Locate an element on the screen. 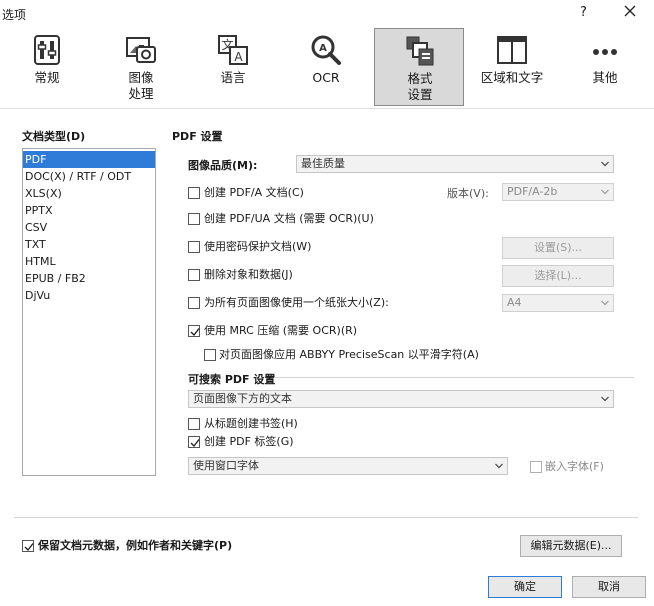 This screenshot has width=654, height=606. doc-type-txt: TXT is located at coordinates (89, 244).